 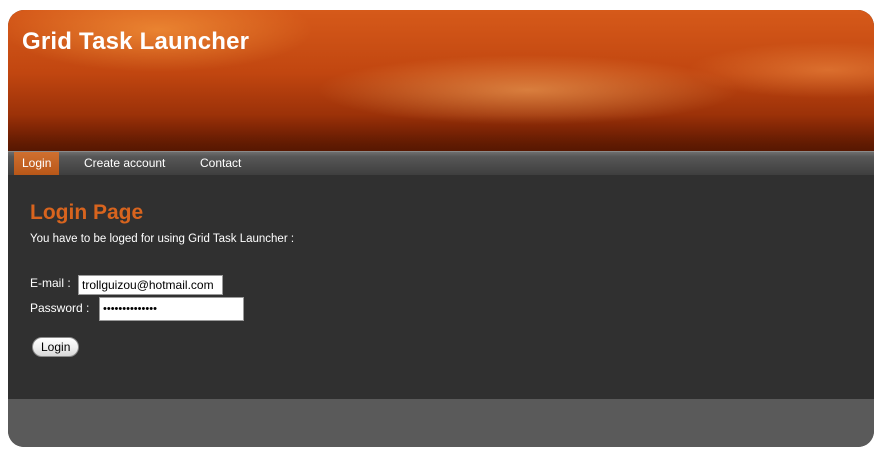 What do you see at coordinates (441, 423) in the screenshot?
I see `footer` at bounding box center [441, 423].